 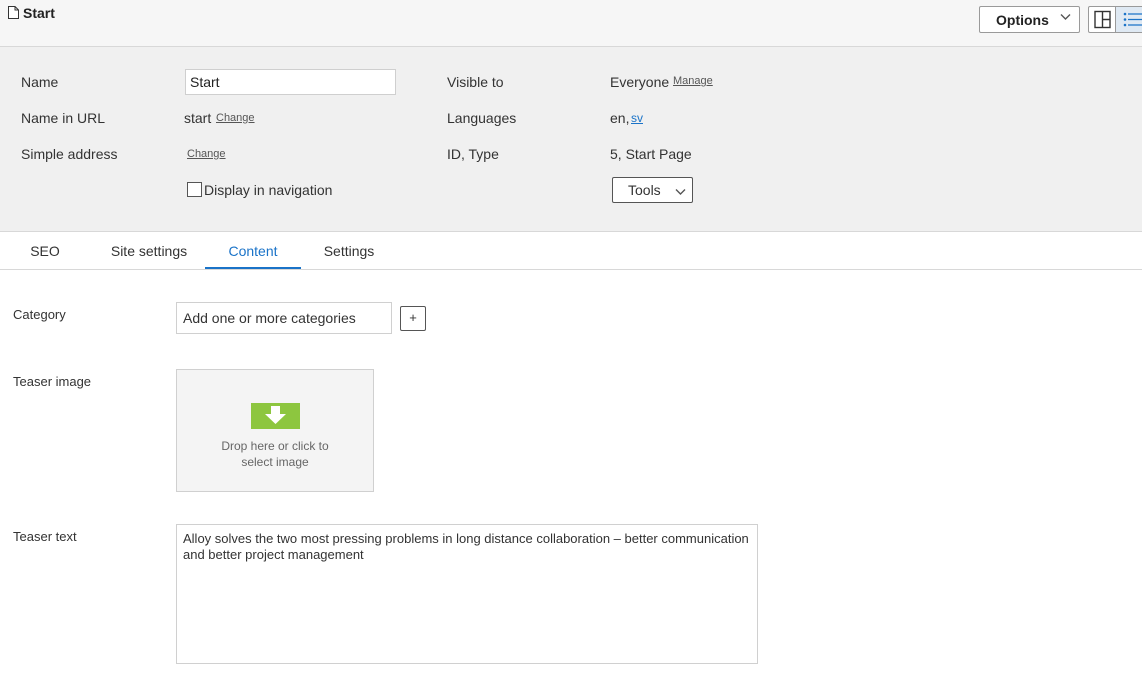 What do you see at coordinates (149, 250) in the screenshot?
I see `tab-site-settings: Site settings` at bounding box center [149, 250].